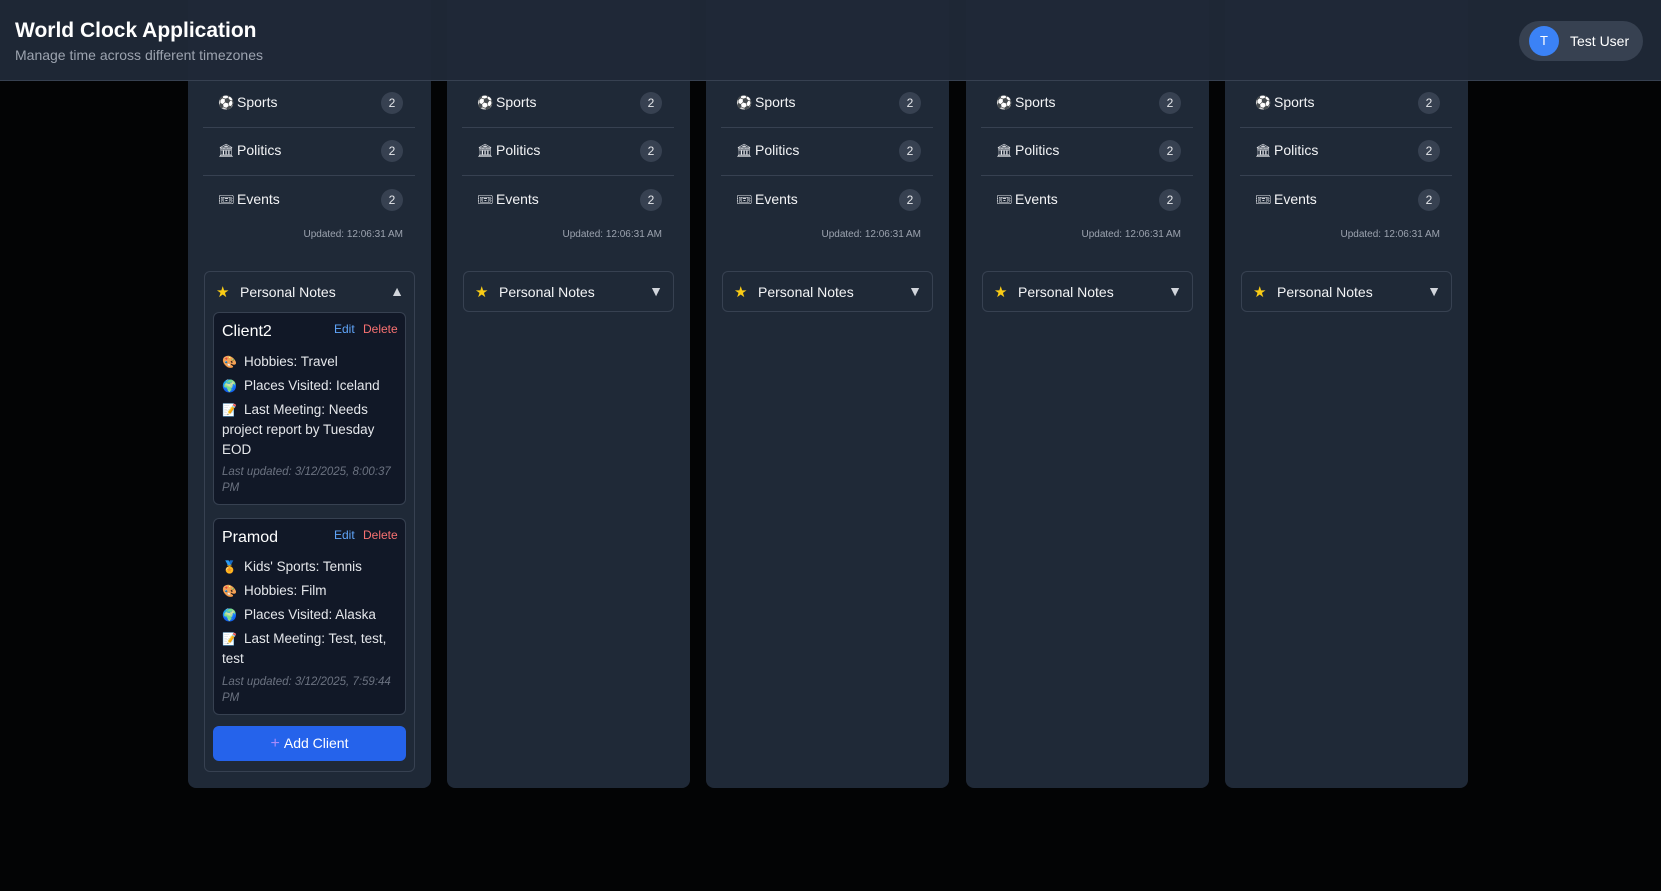 The width and height of the screenshot is (1661, 891). What do you see at coordinates (275, 743) in the screenshot?
I see `plus-icon: +` at bounding box center [275, 743].